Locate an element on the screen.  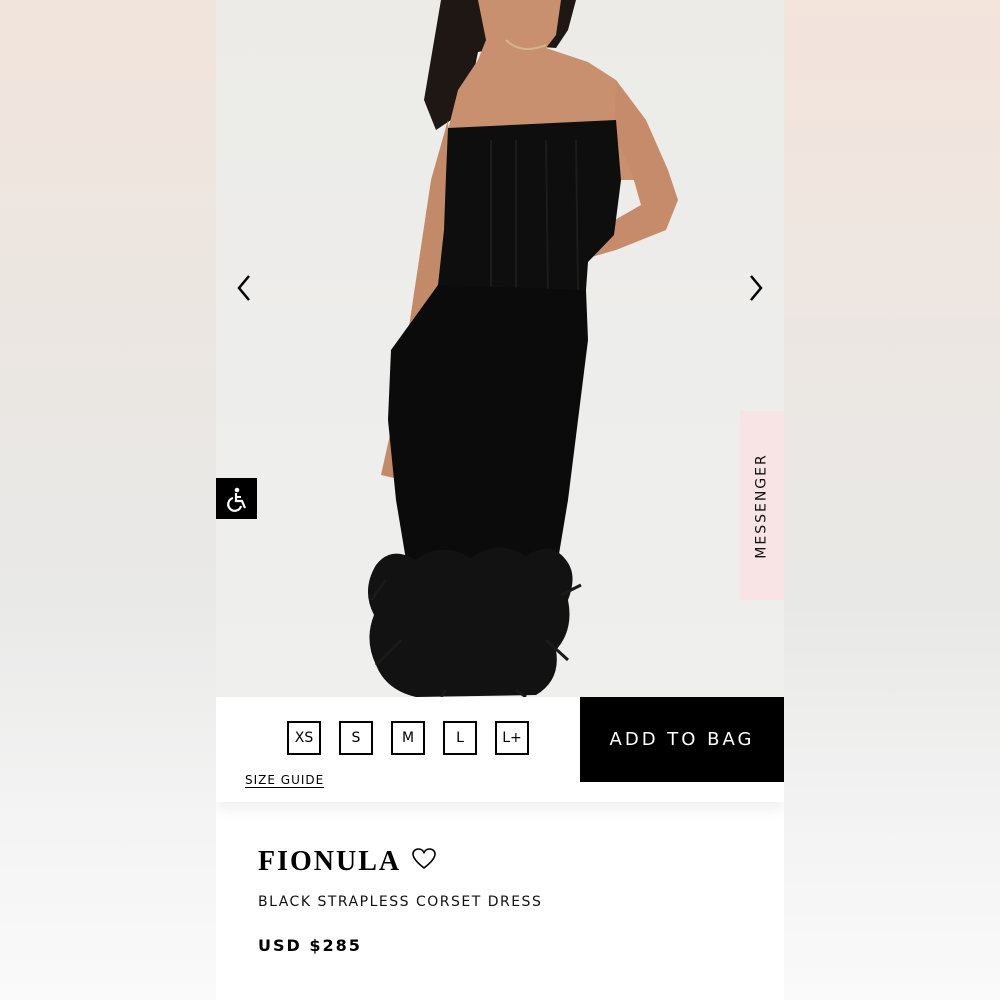
messenger-label: MESSENGER is located at coordinates (762, 505).